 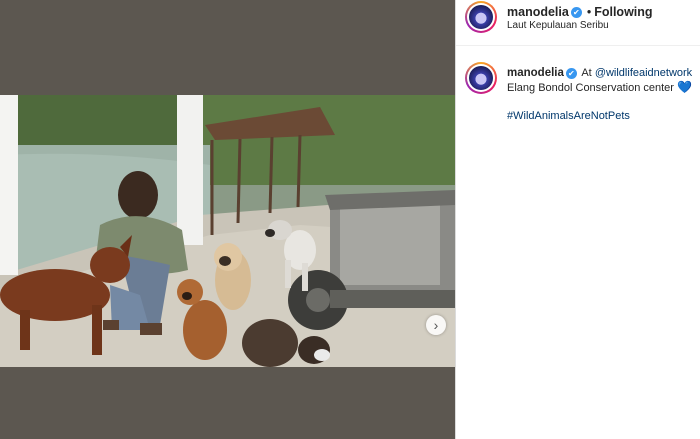 I want to click on chevron-right-icon: ›, so click(x=436, y=325).